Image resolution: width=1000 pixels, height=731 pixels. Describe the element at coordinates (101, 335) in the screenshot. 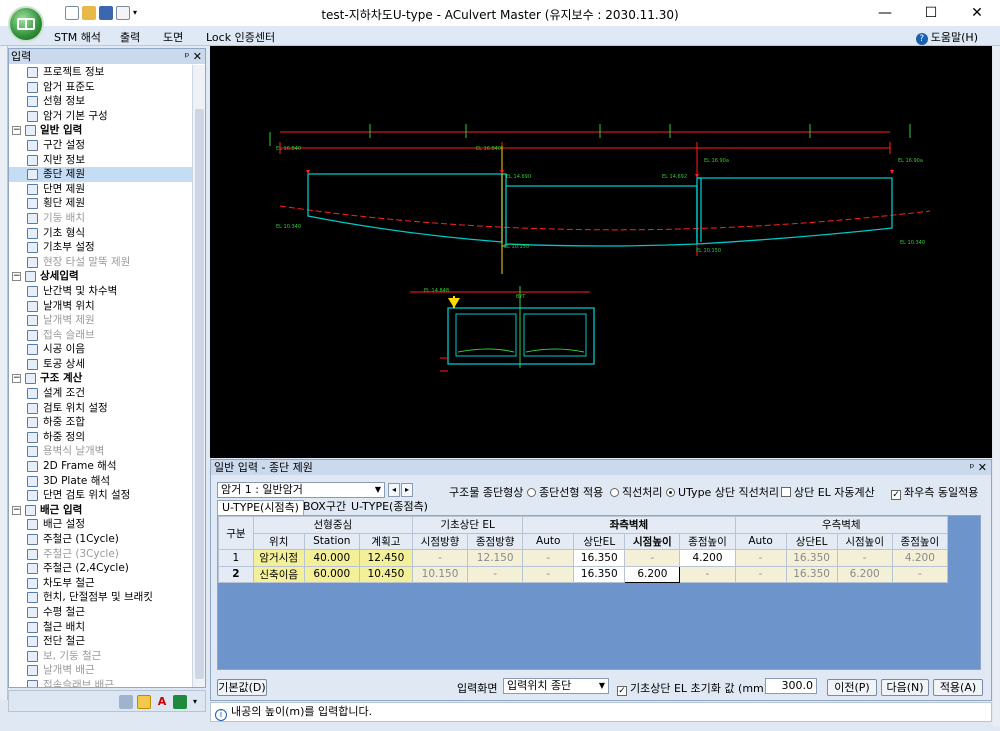

I see `tree-item: 접속 슬래브` at that location.